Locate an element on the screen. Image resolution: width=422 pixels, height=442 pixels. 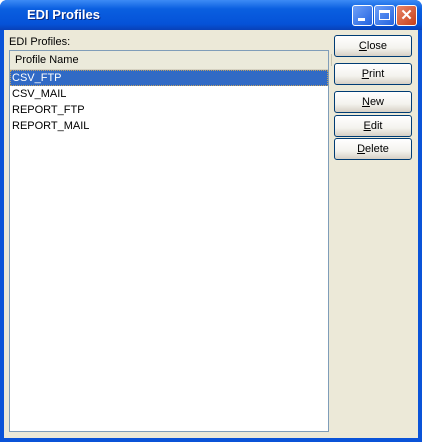
edit-button: Edit is located at coordinates (373, 126).